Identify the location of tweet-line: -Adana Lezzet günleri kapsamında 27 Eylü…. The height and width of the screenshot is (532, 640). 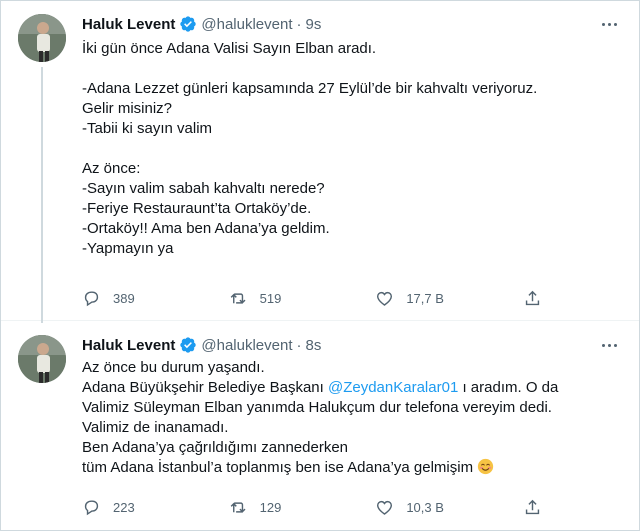
(310, 88).